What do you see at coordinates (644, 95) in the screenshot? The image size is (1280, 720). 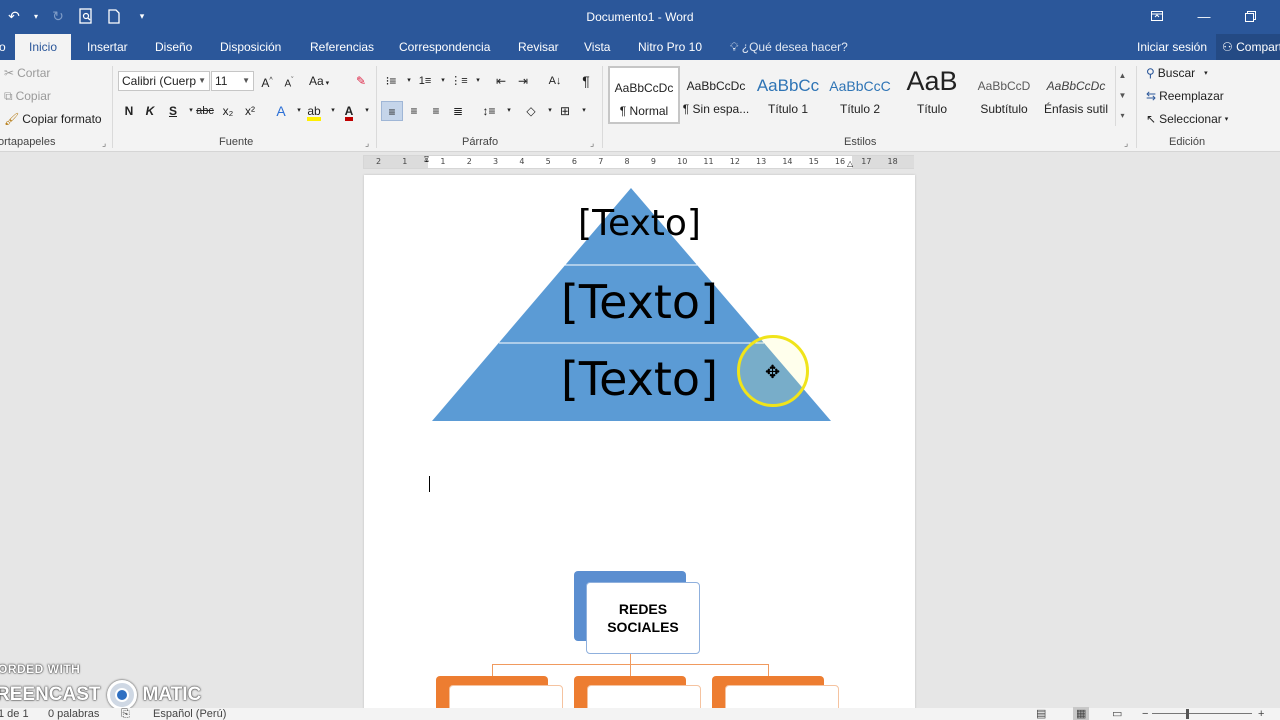 I see `style-normal: AaBbCcDc ¶ Normal` at bounding box center [644, 95].